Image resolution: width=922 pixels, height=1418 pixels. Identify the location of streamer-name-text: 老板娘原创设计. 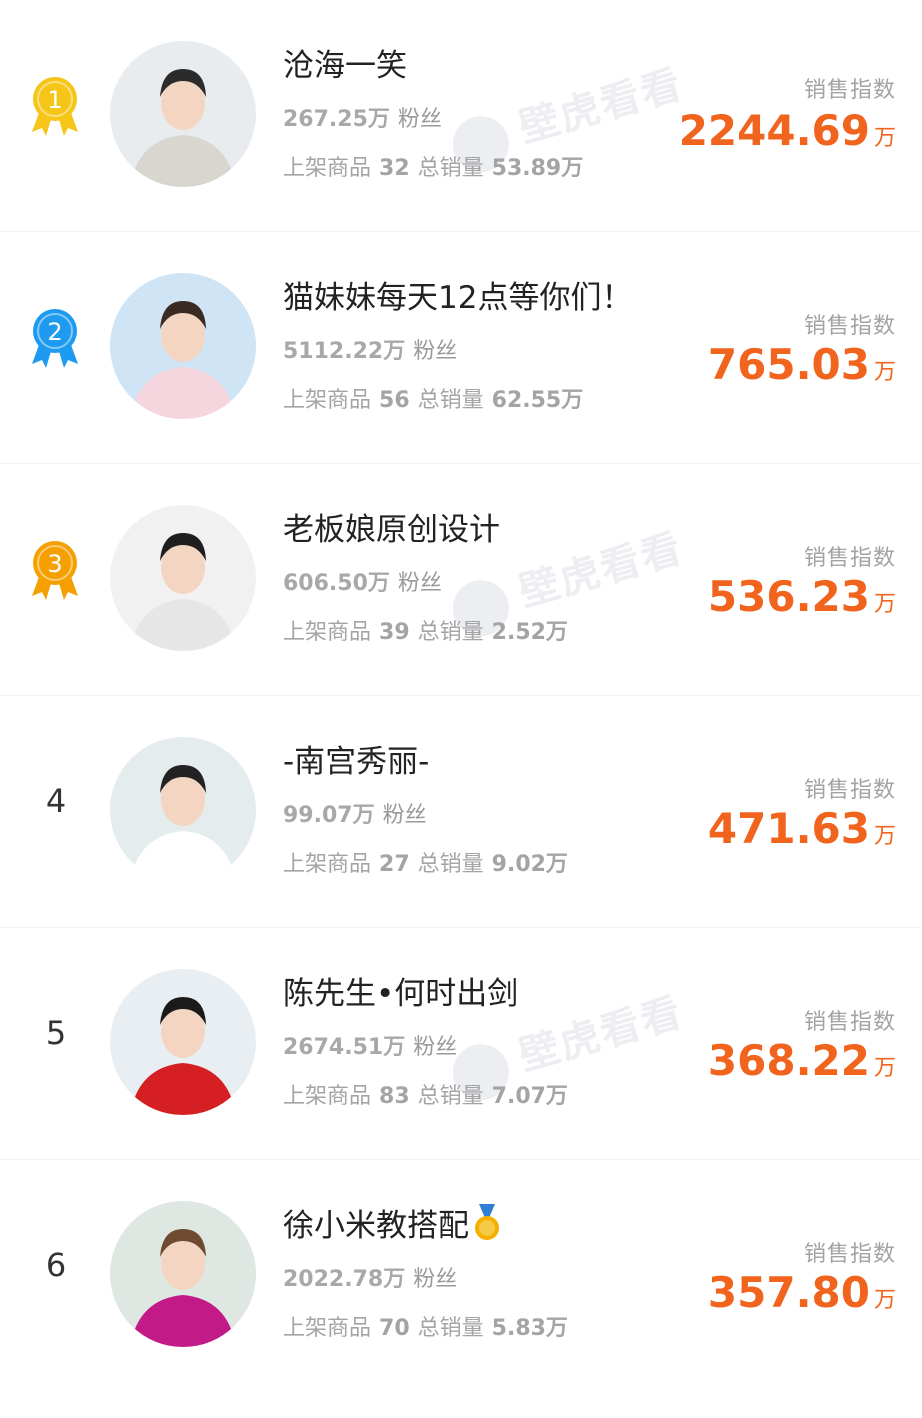
(391, 530).